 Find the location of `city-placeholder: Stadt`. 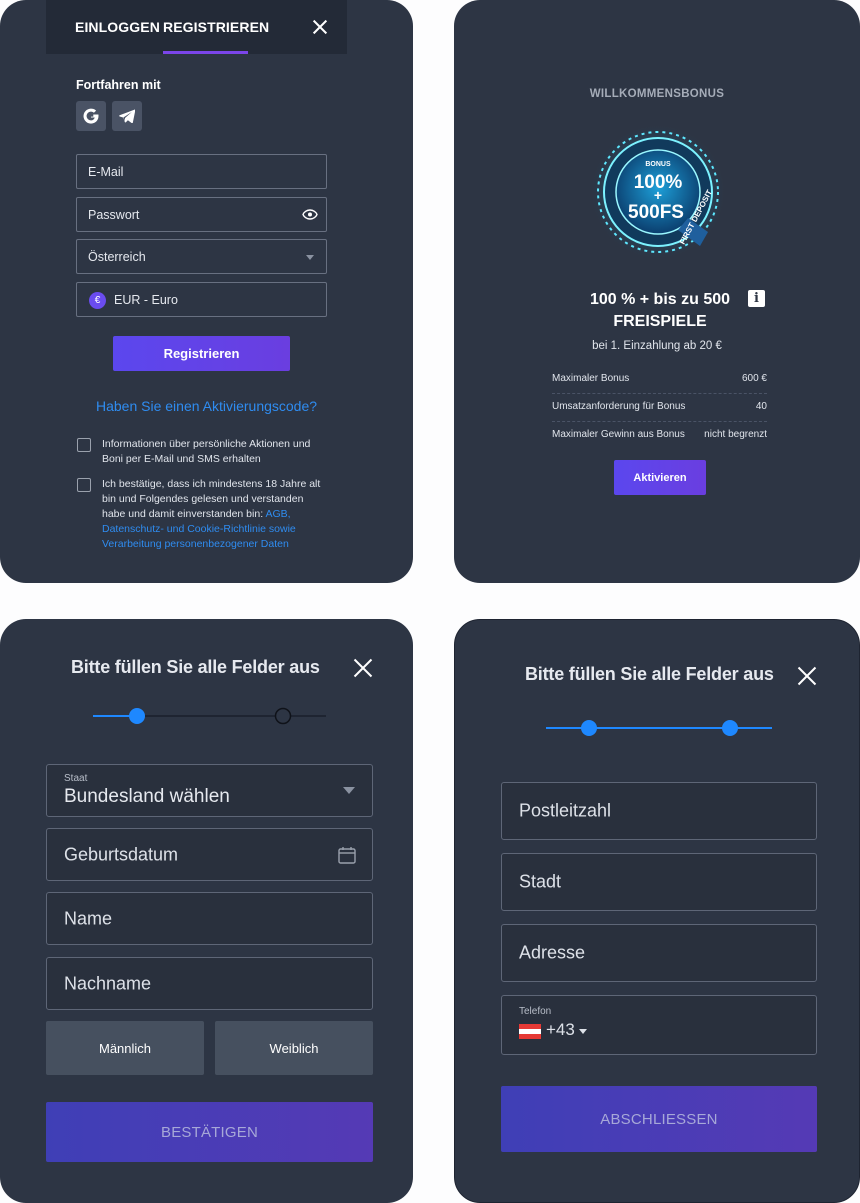

city-placeholder: Stadt is located at coordinates (540, 881).